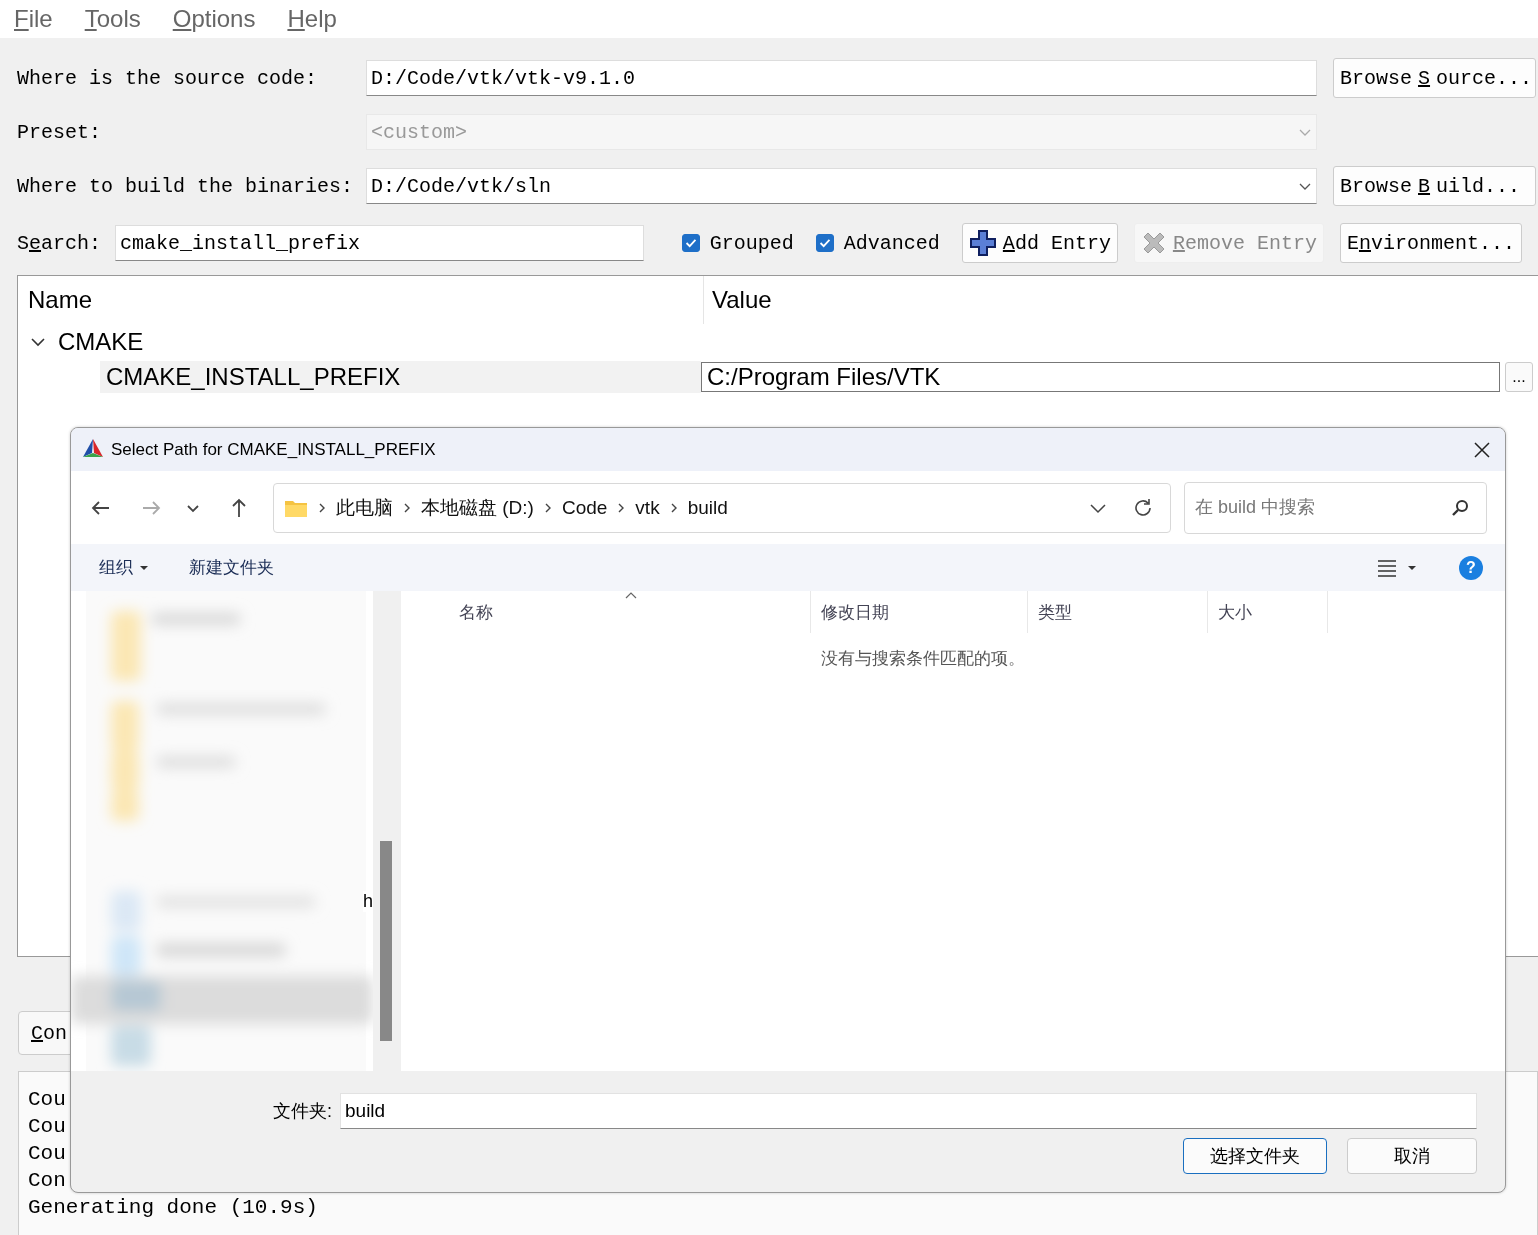 The image size is (1538, 1235). Describe the element at coordinates (1100, 377) in the screenshot. I see `value-field: C:/Program Files/VTK` at that location.